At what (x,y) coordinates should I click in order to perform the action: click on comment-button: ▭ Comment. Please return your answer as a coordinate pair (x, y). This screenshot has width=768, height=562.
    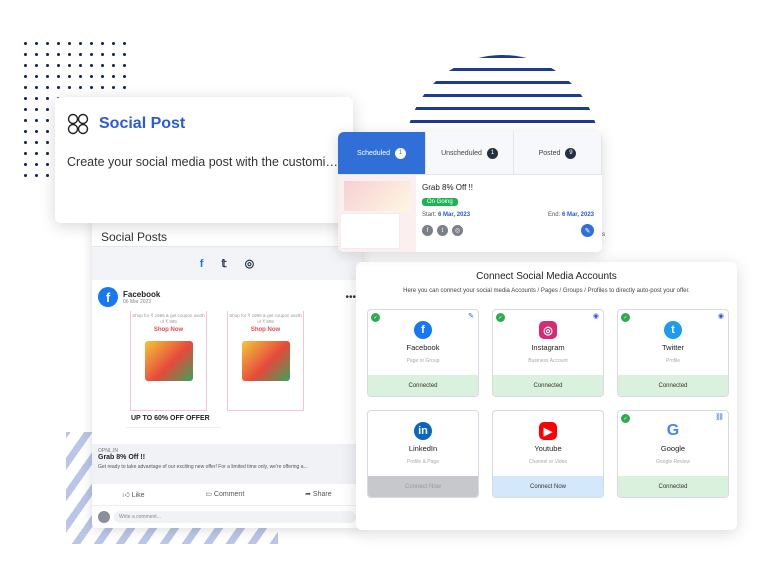
    Looking at the image, I should click on (224, 494).